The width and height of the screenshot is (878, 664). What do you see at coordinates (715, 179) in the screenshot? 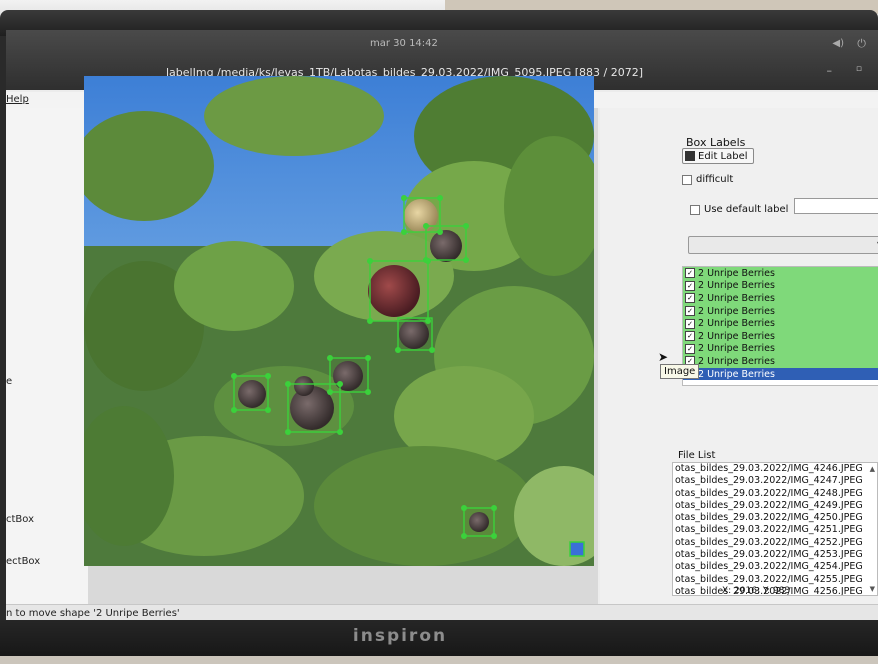
I see `difficult-label: difficult` at bounding box center [715, 179].